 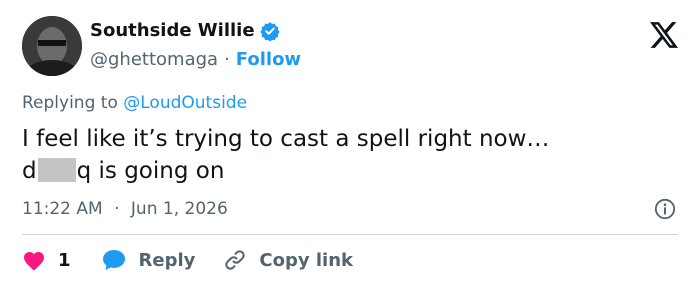 What do you see at coordinates (62, 209) in the screenshot?
I see `tweet-time: 11:22 AM` at bounding box center [62, 209].